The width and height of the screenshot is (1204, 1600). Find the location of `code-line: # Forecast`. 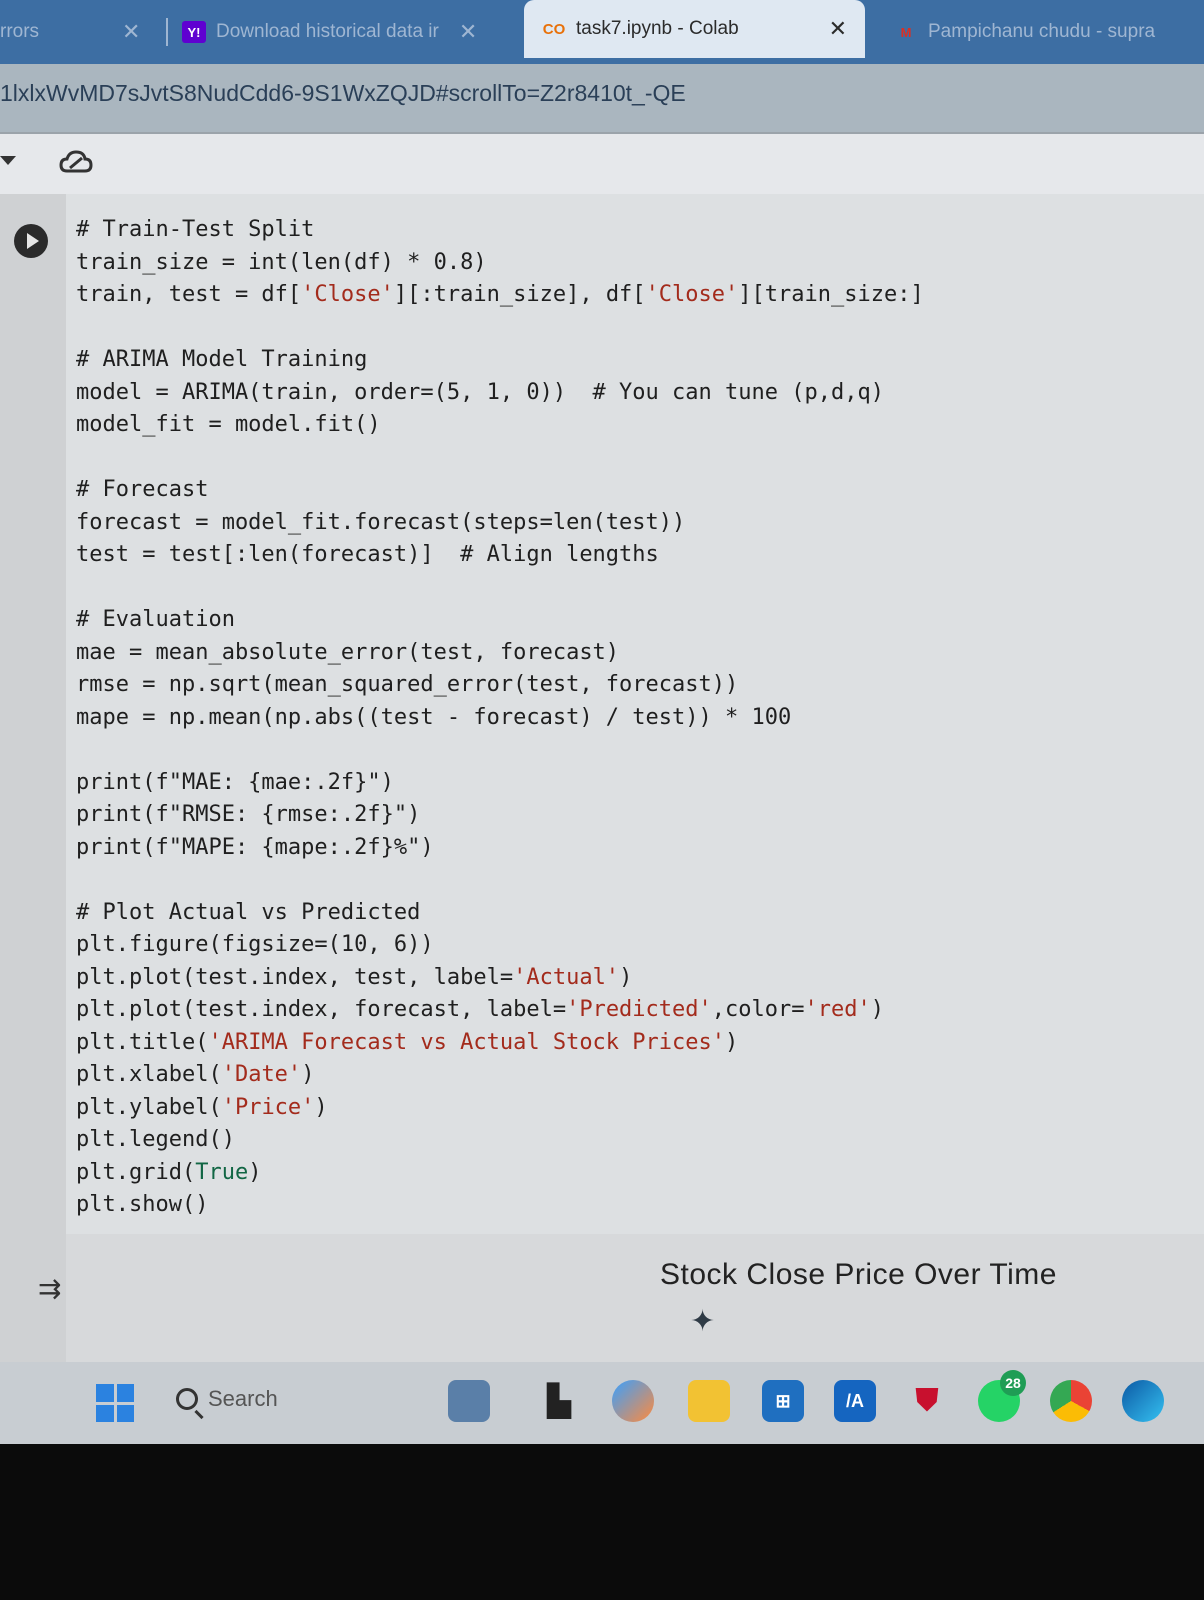

code-line: # Forecast is located at coordinates (142, 489).